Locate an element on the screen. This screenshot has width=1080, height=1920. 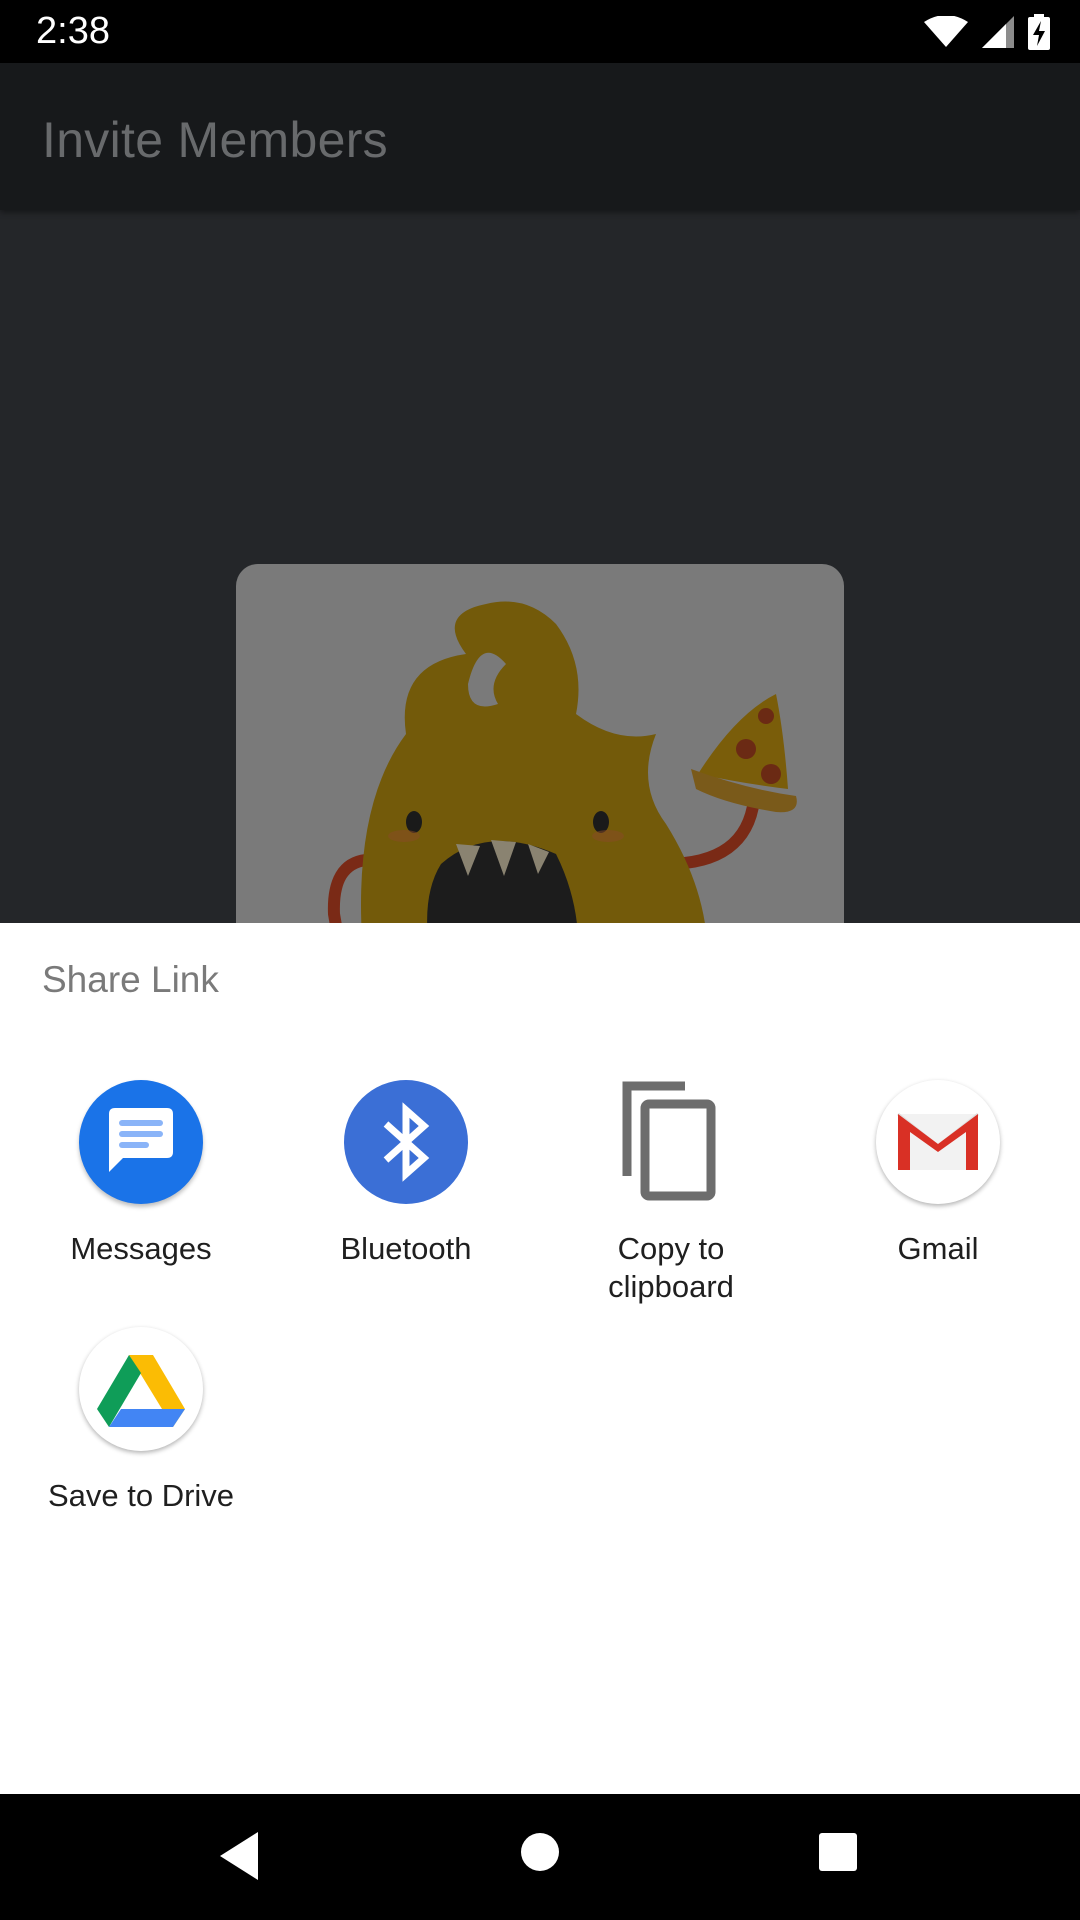
cell-signal-icon is located at coordinates (998, 32).